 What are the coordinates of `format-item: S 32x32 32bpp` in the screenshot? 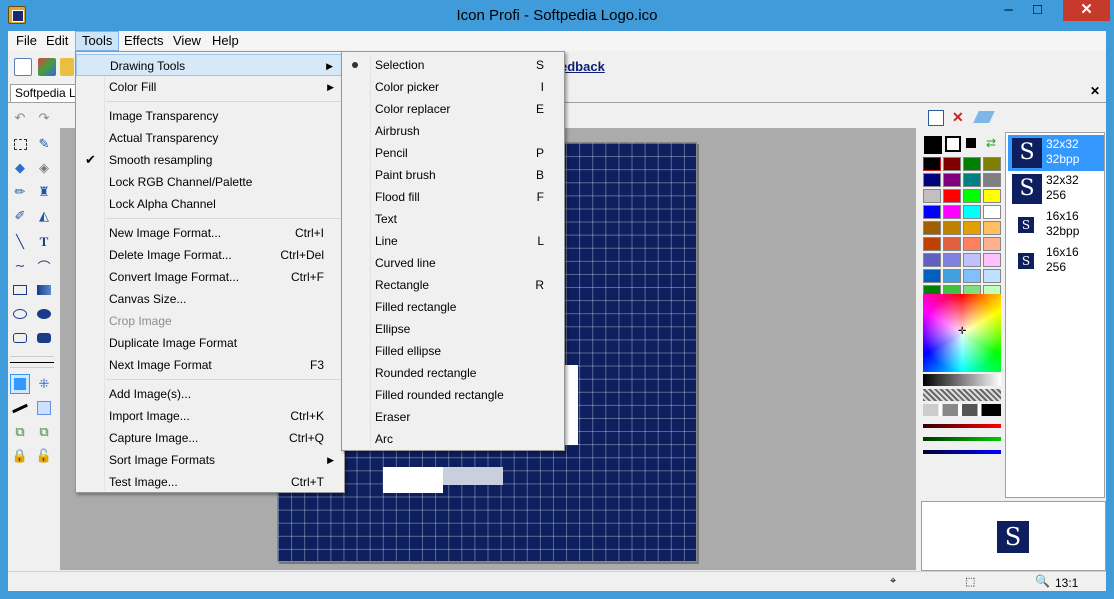 It's located at (1056, 153).